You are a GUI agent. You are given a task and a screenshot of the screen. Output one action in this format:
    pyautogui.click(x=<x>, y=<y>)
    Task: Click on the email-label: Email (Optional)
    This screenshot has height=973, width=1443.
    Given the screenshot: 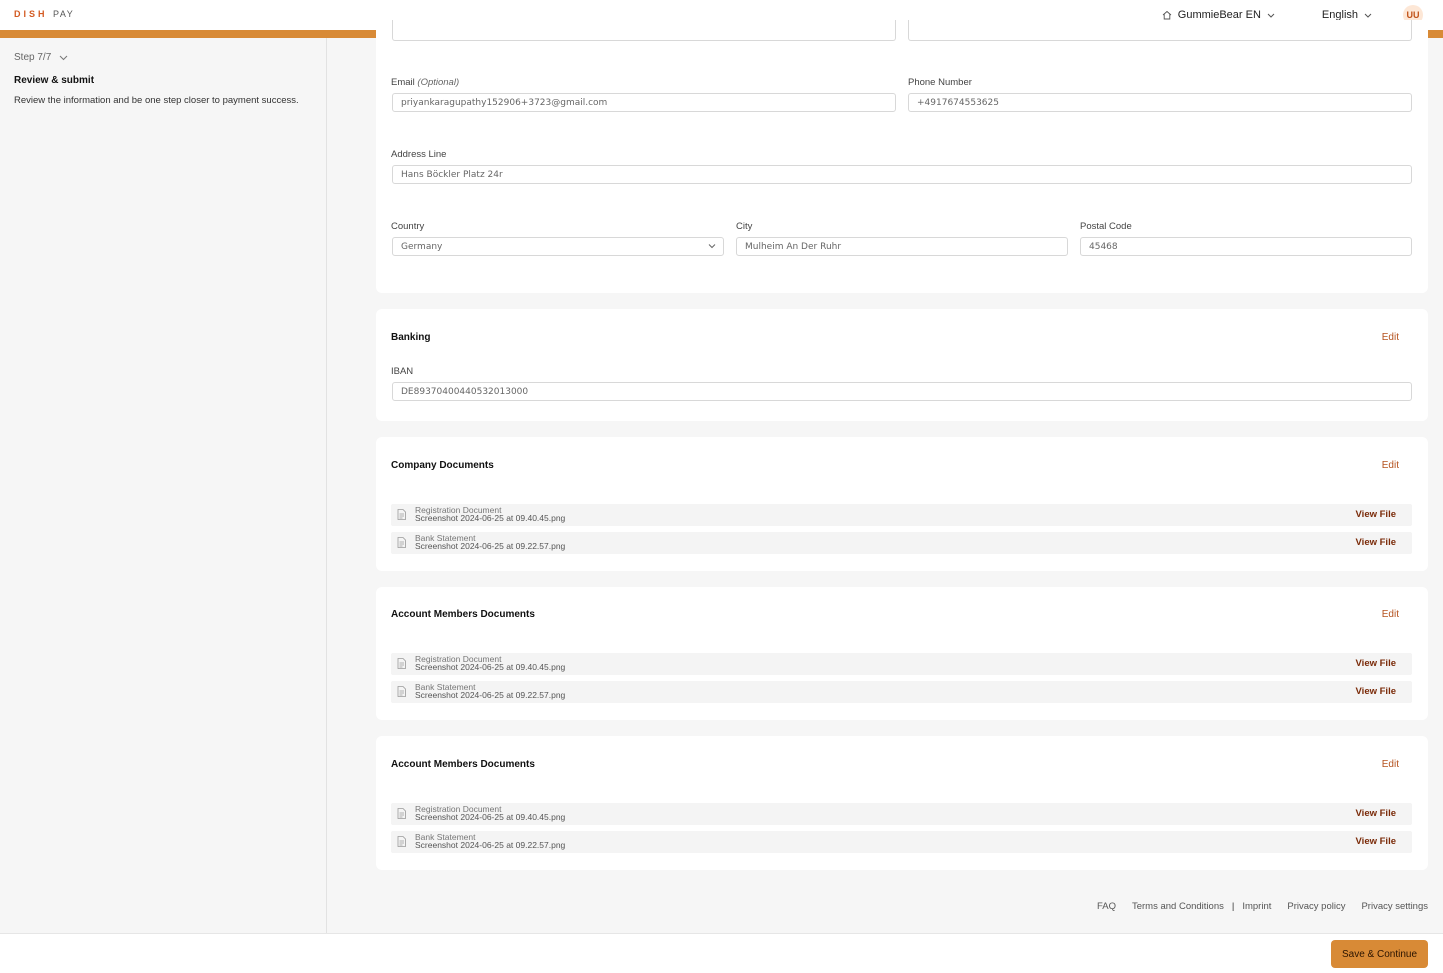 What is the action you would take?
    pyautogui.click(x=425, y=82)
    